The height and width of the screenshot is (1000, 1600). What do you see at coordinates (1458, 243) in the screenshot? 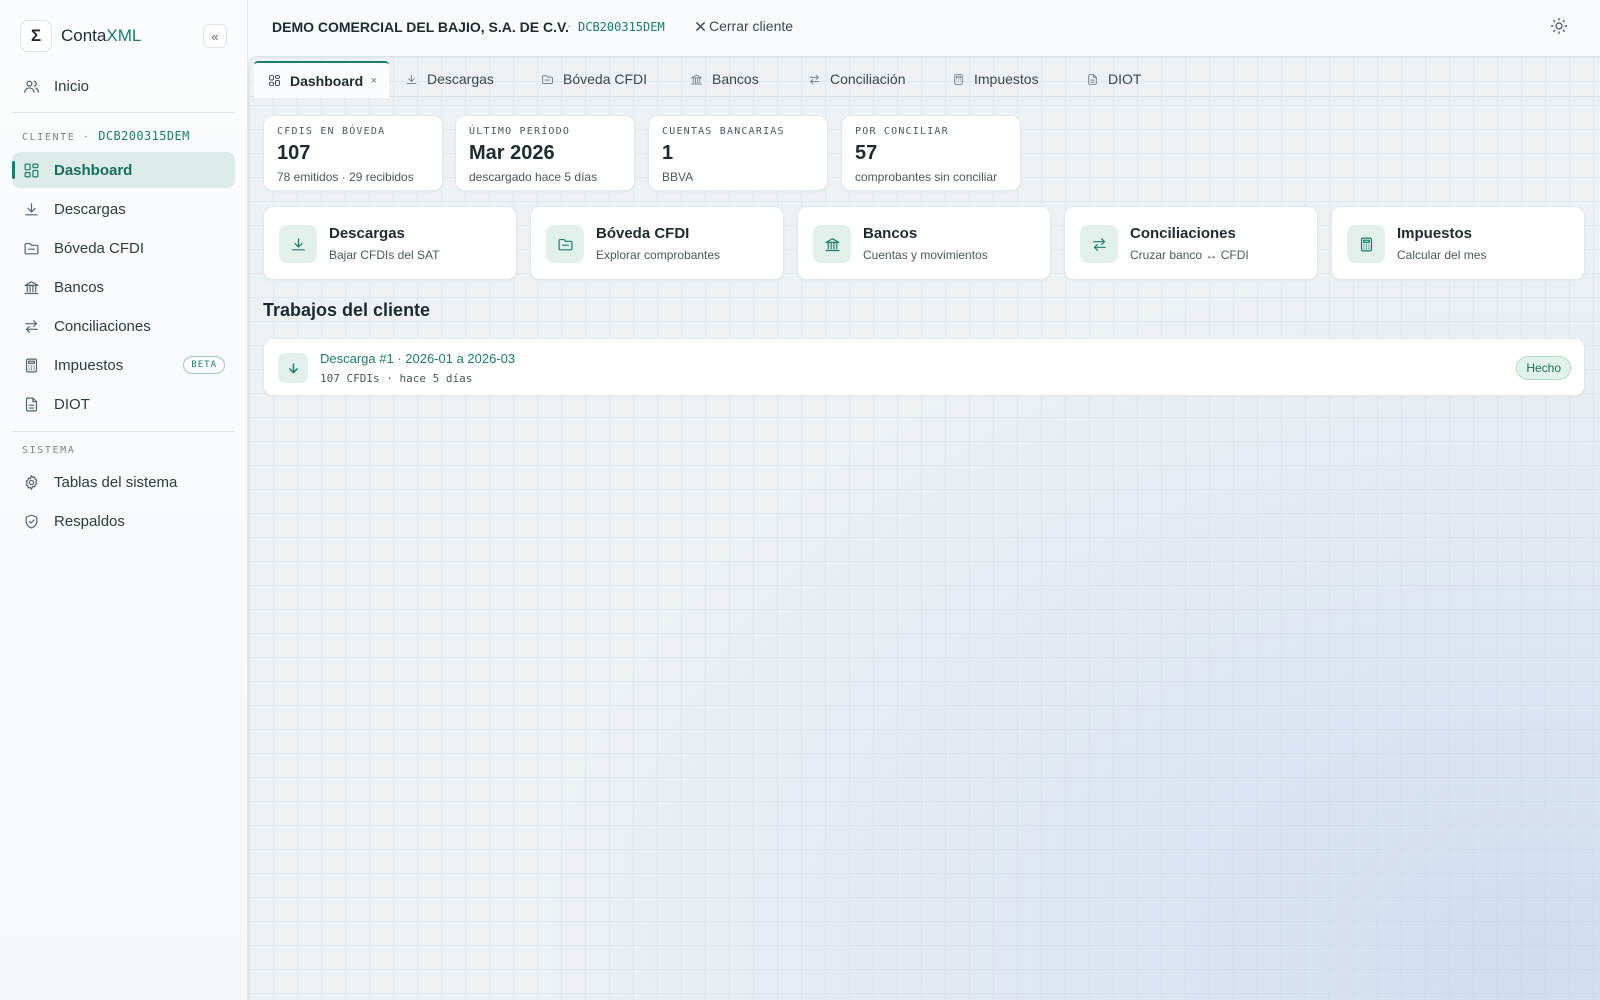
I see `quick-link-impuestos: Impuestos Calcular del mes` at bounding box center [1458, 243].